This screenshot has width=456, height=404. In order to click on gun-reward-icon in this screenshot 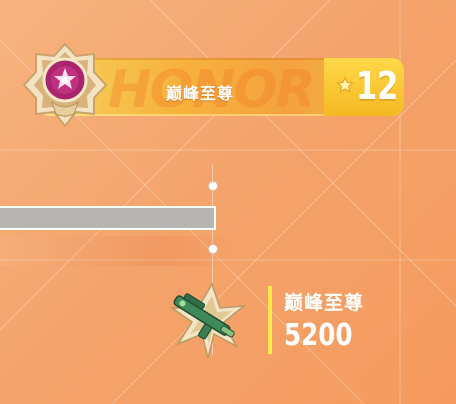, I will do `click(208, 320)`.